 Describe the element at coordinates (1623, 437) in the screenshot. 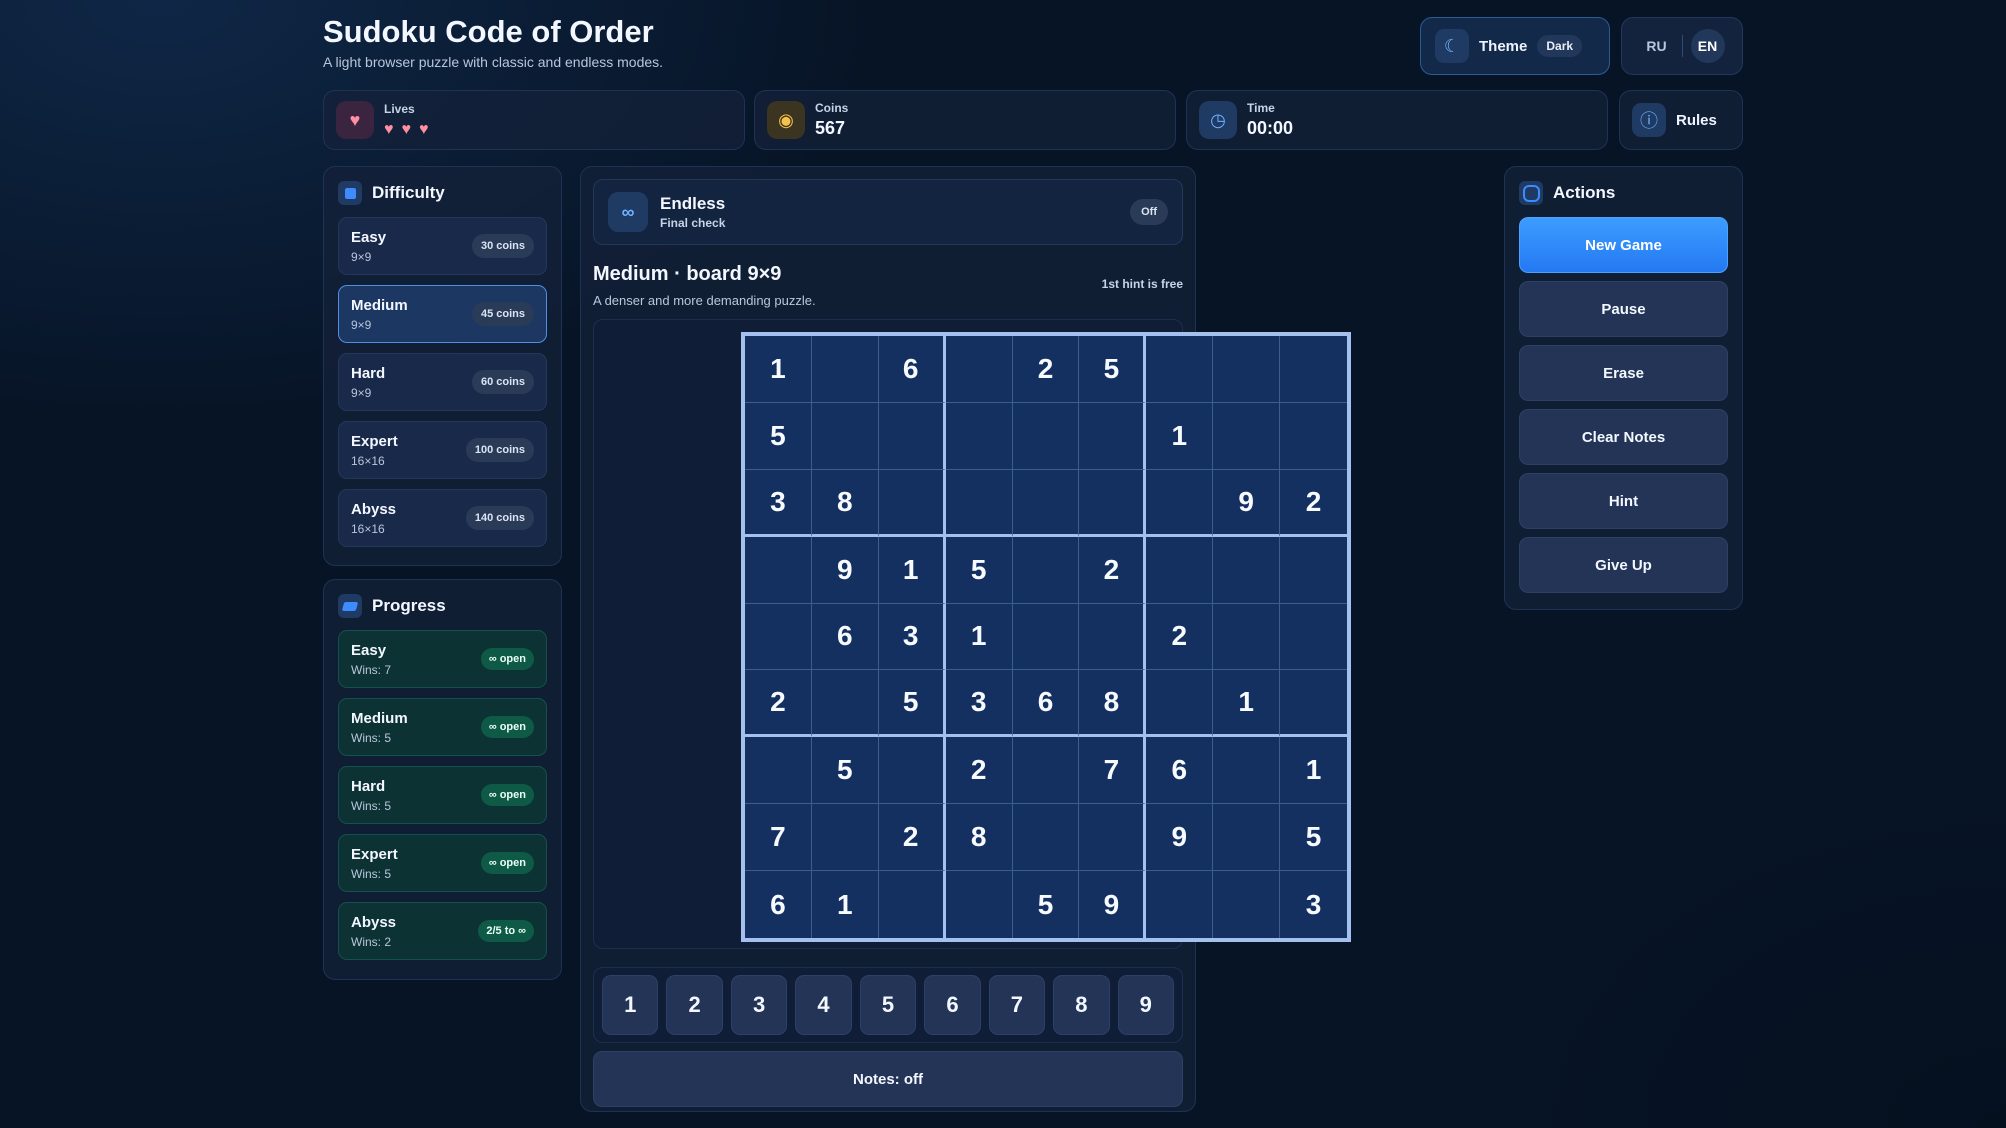

I see `clear-notes-button: Clear Notes` at that location.